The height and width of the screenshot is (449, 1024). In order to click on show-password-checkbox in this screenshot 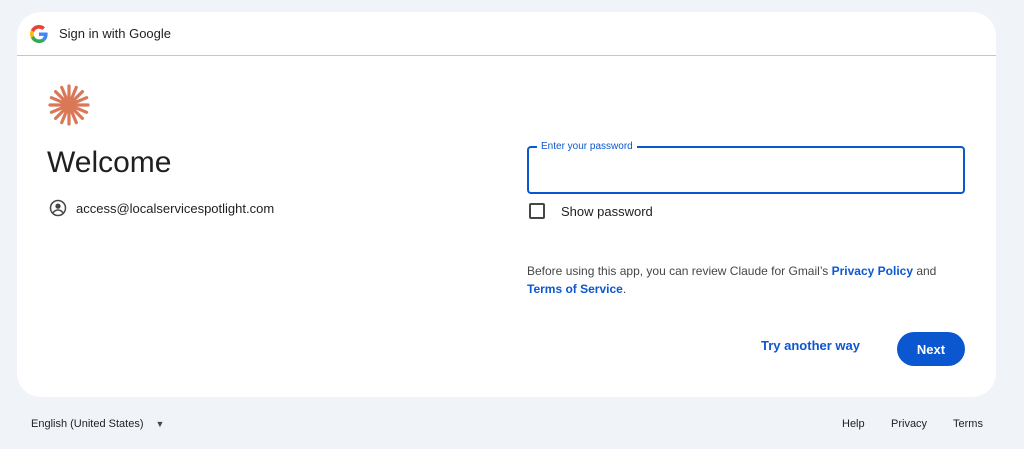, I will do `click(537, 211)`.